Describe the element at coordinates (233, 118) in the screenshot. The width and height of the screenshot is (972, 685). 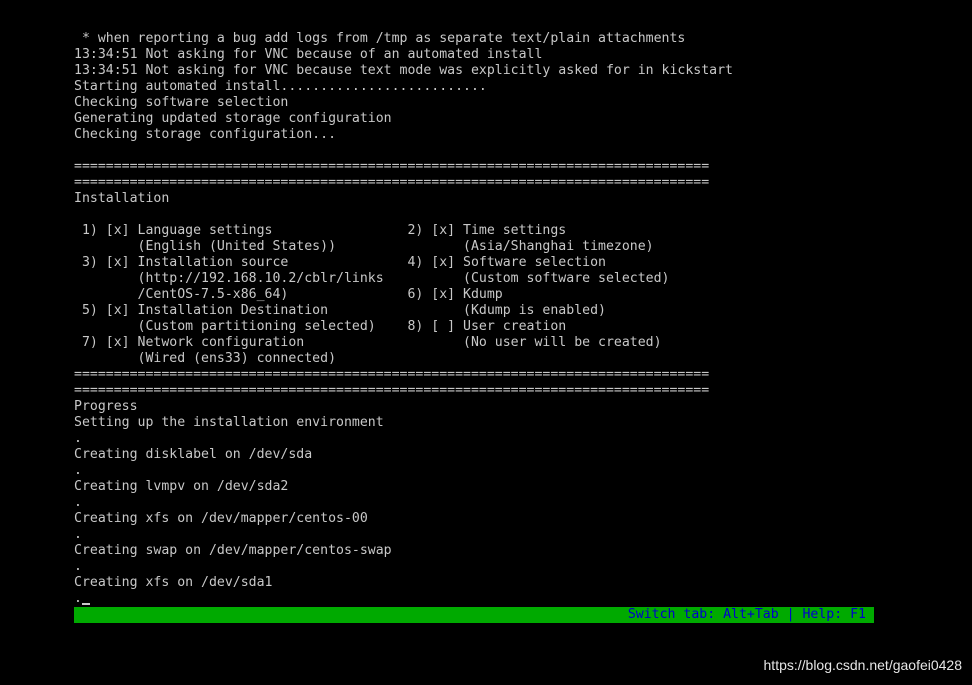
I see `terminal-line: Generating updated storage configuration` at that location.